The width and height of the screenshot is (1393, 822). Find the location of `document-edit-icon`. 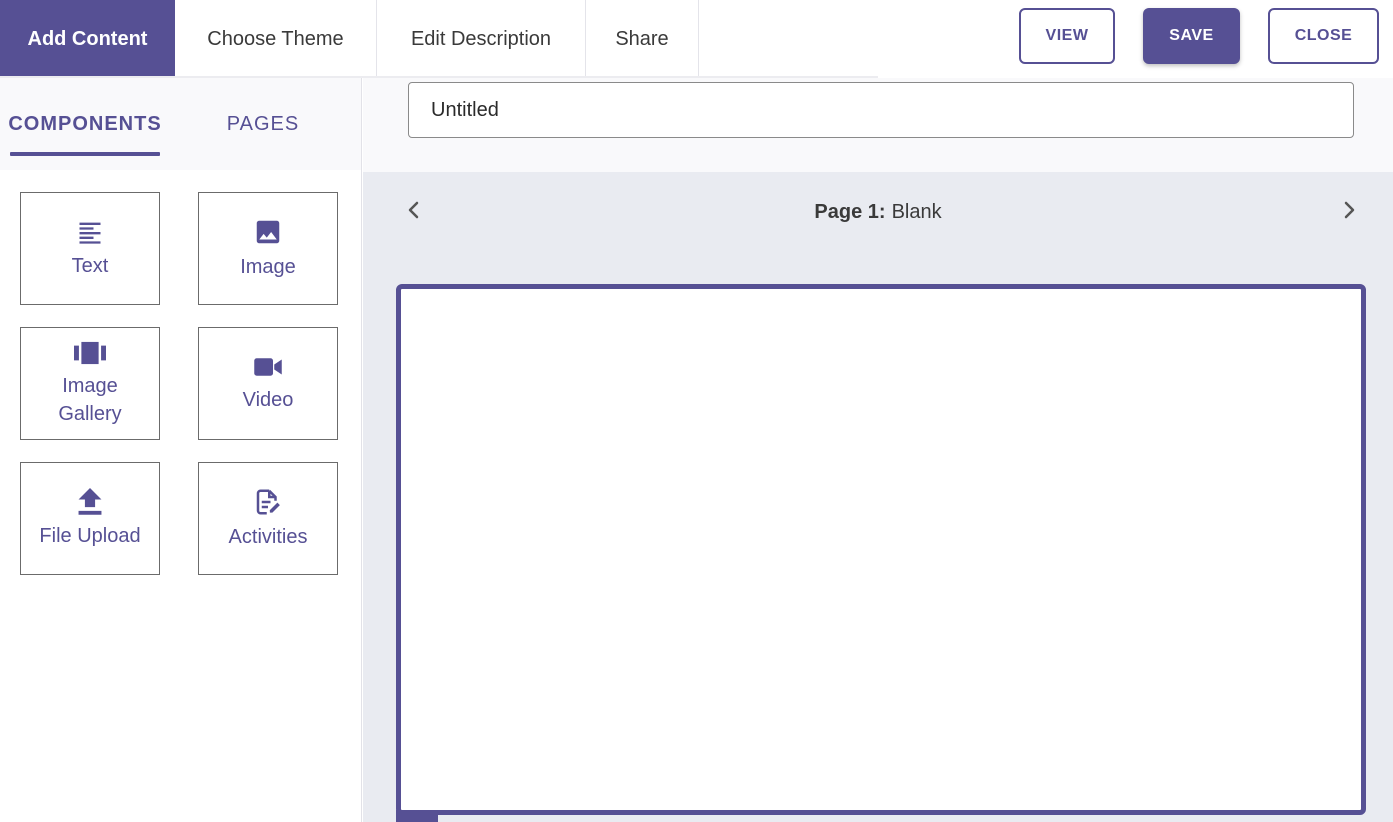

document-edit-icon is located at coordinates (268, 502).